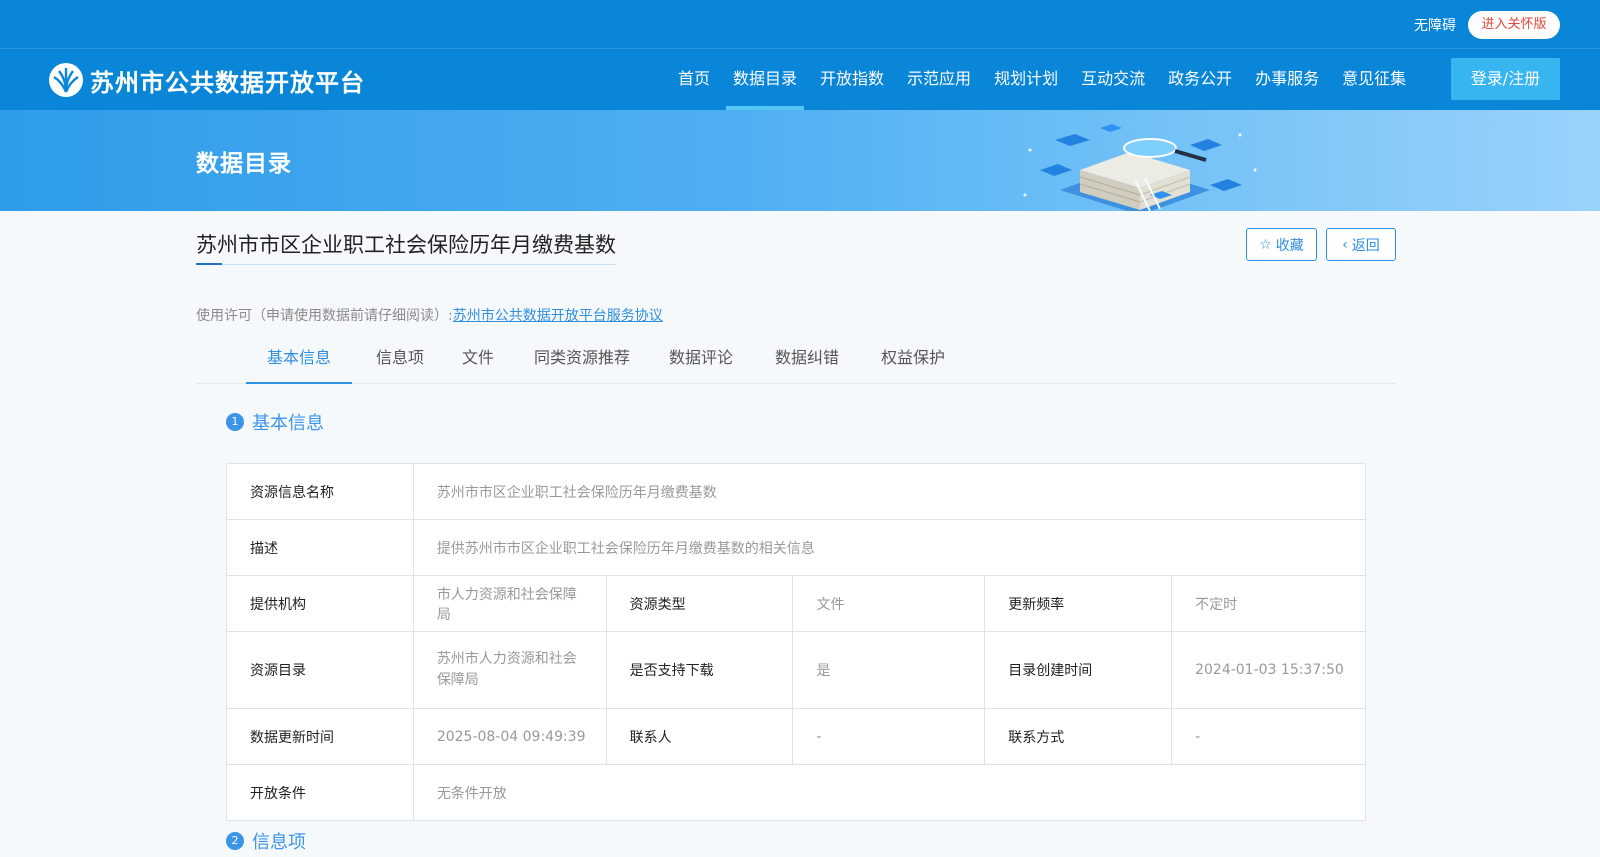 The image size is (1600, 857). Describe the element at coordinates (699, 736) in the screenshot. I see `contact-person-label: 联系人` at that location.